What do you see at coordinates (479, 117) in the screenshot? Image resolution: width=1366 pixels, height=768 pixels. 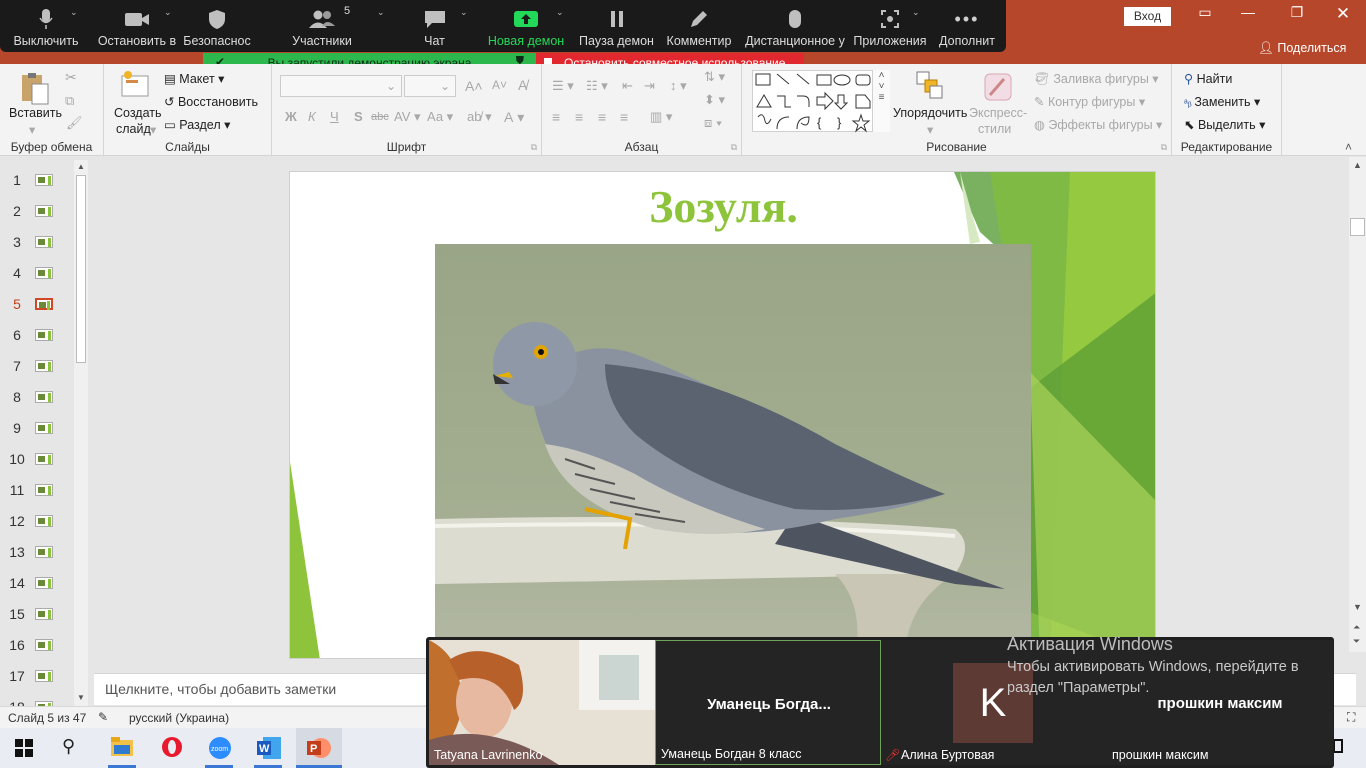 I see `highlight-icon: ab̸ ▾` at bounding box center [479, 117].